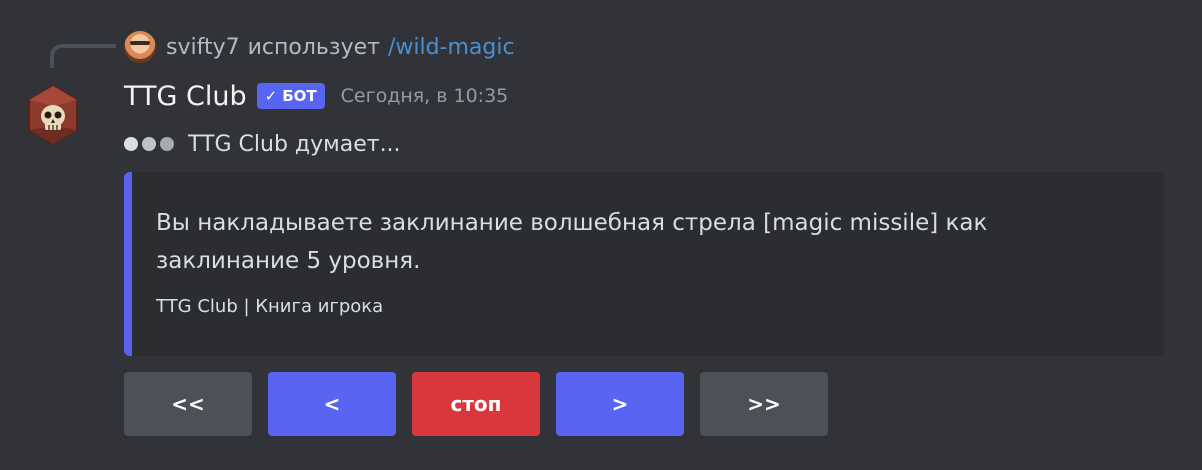 The height and width of the screenshot is (470, 1202). What do you see at coordinates (270, 306) in the screenshot?
I see `embed-footer: TTG Club | Книга игрока` at bounding box center [270, 306].